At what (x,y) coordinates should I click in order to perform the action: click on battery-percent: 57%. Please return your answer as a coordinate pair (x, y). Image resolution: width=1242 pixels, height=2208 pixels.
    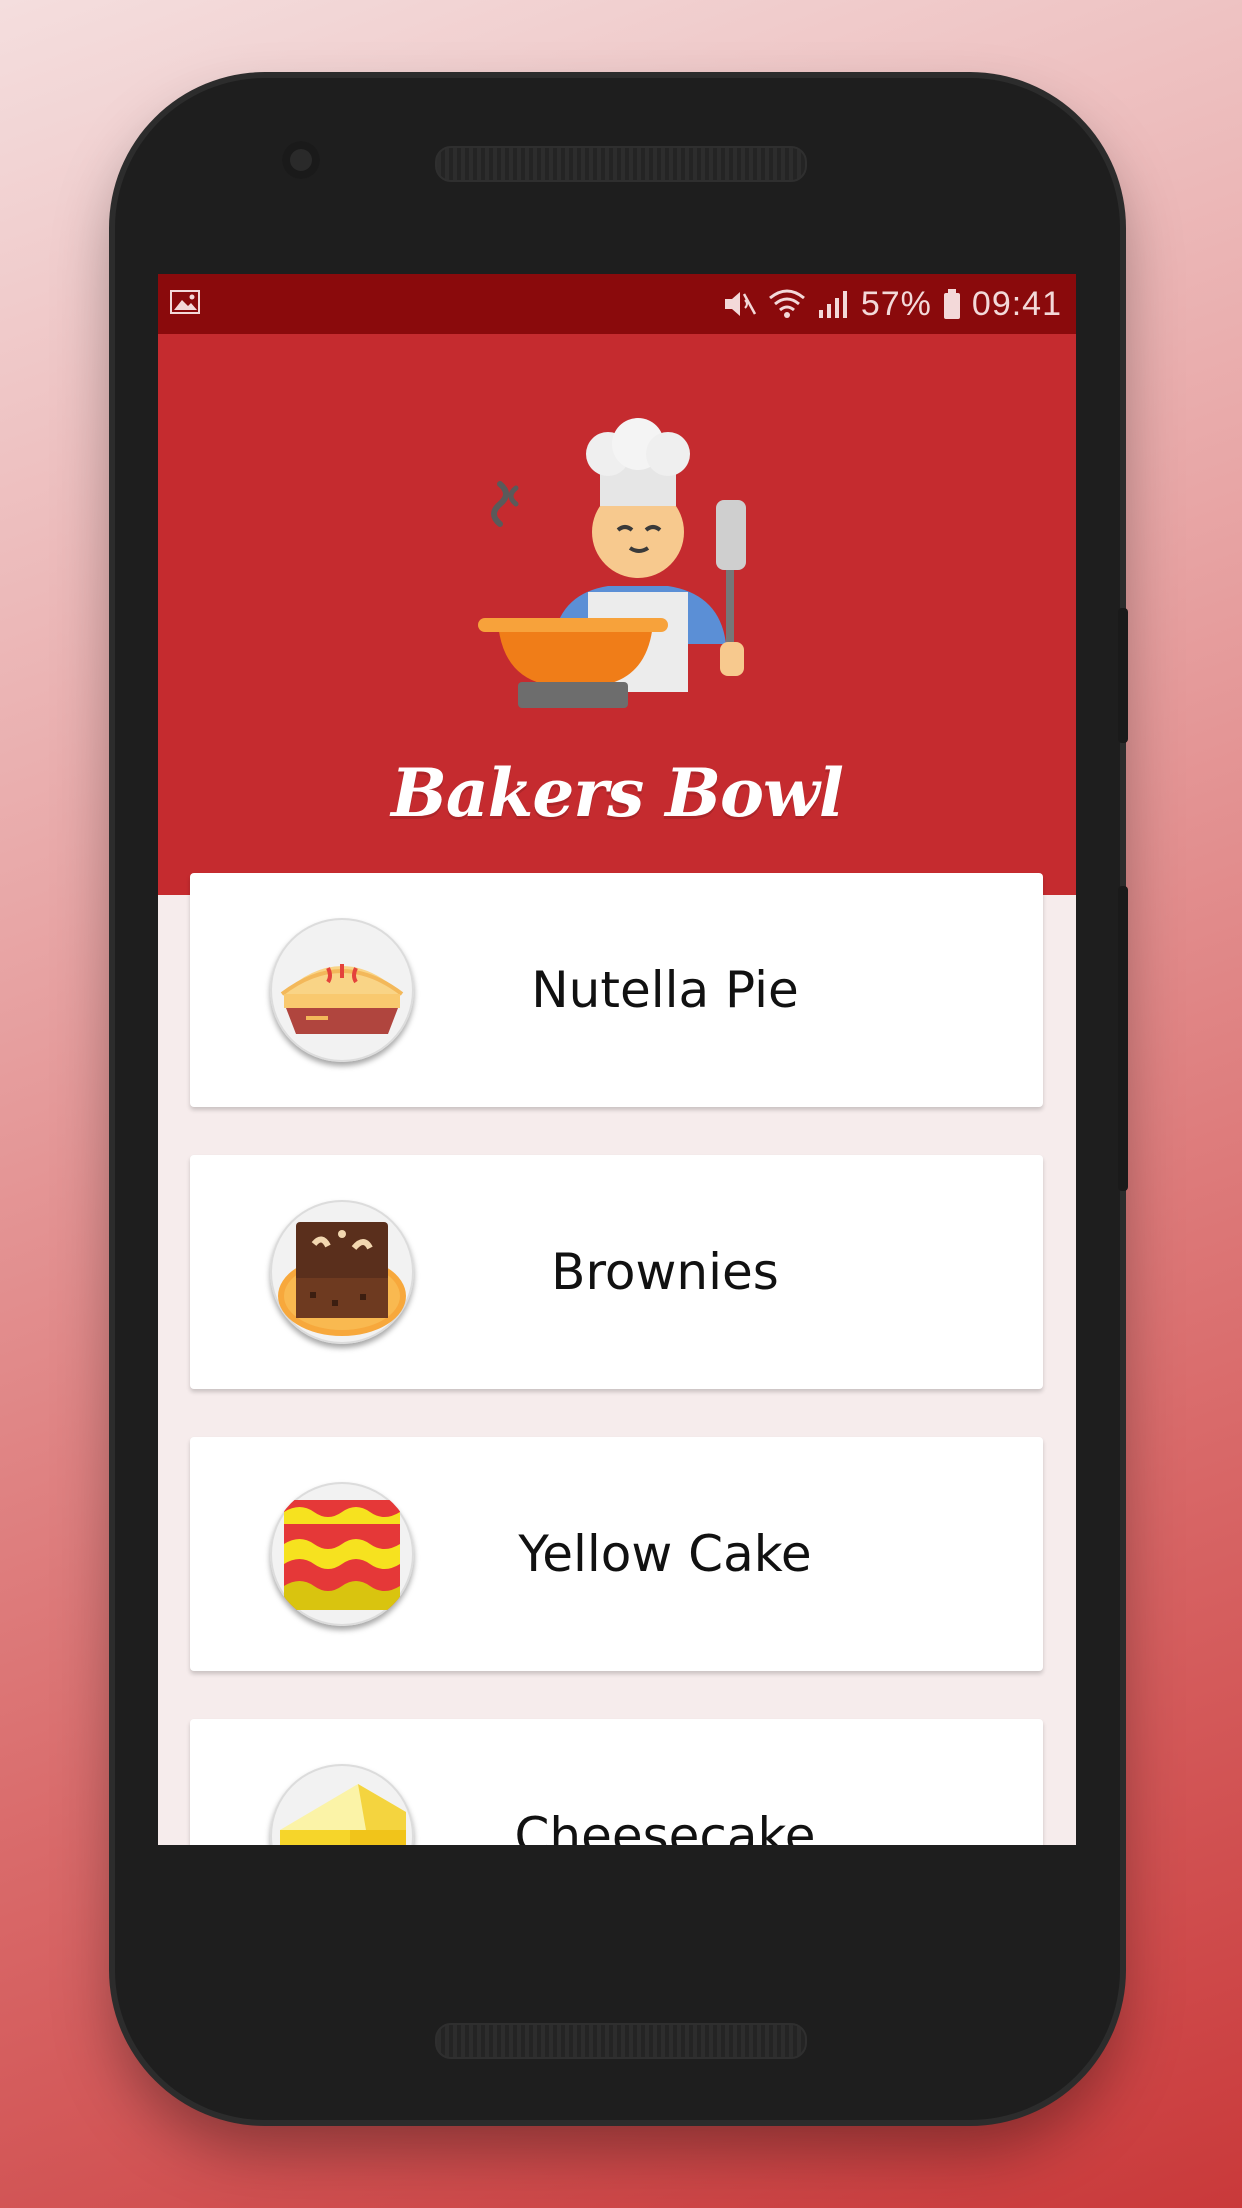
    Looking at the image, I should click on (896, 303).